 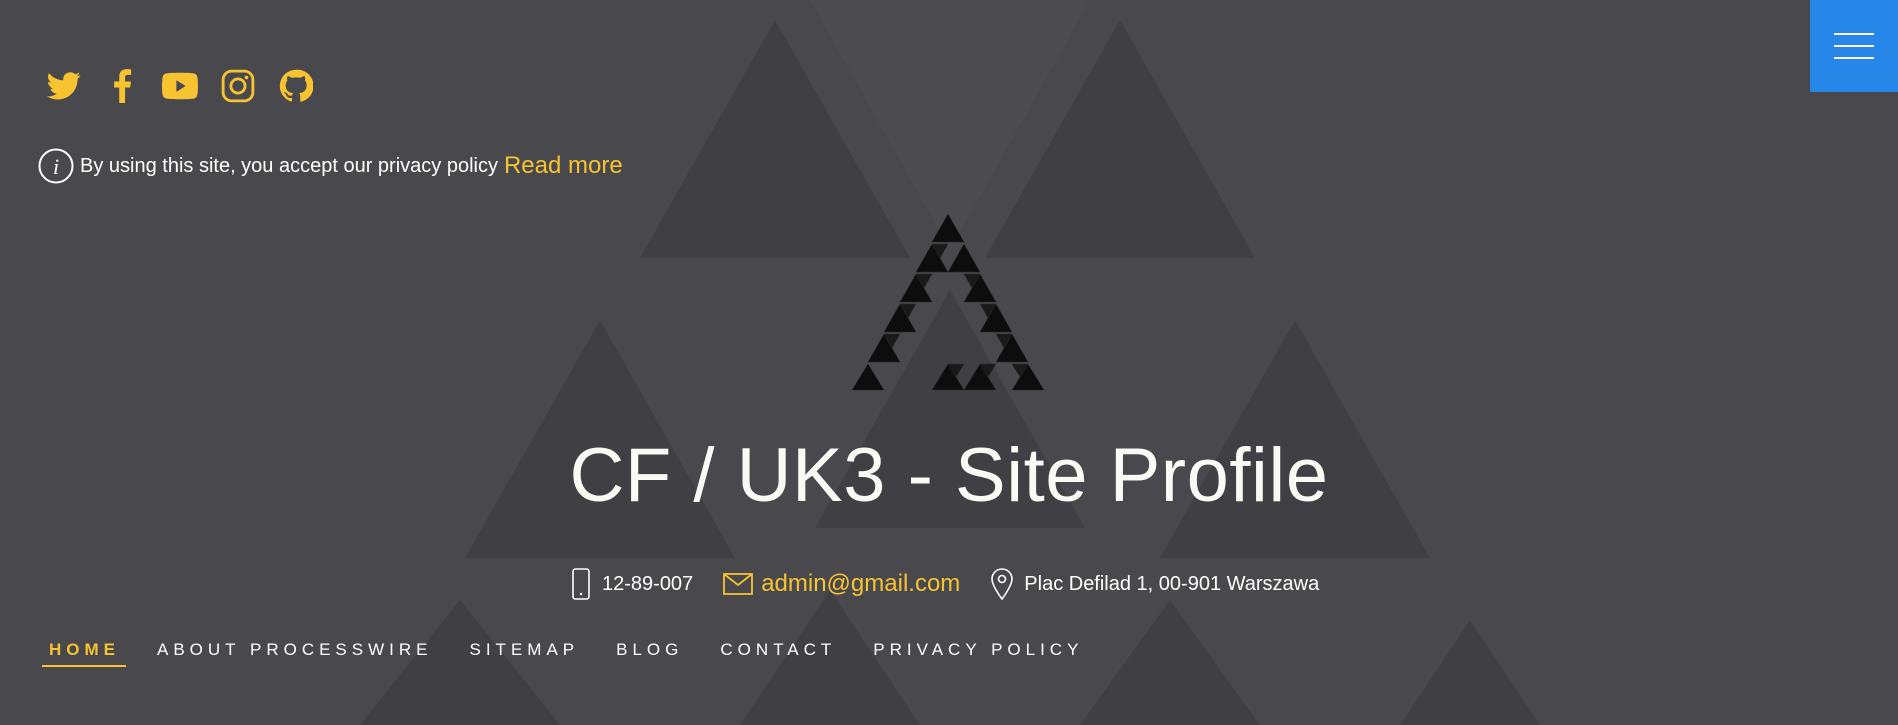 I want to click on read-more-link: Read more, so click(x=563, y=166).